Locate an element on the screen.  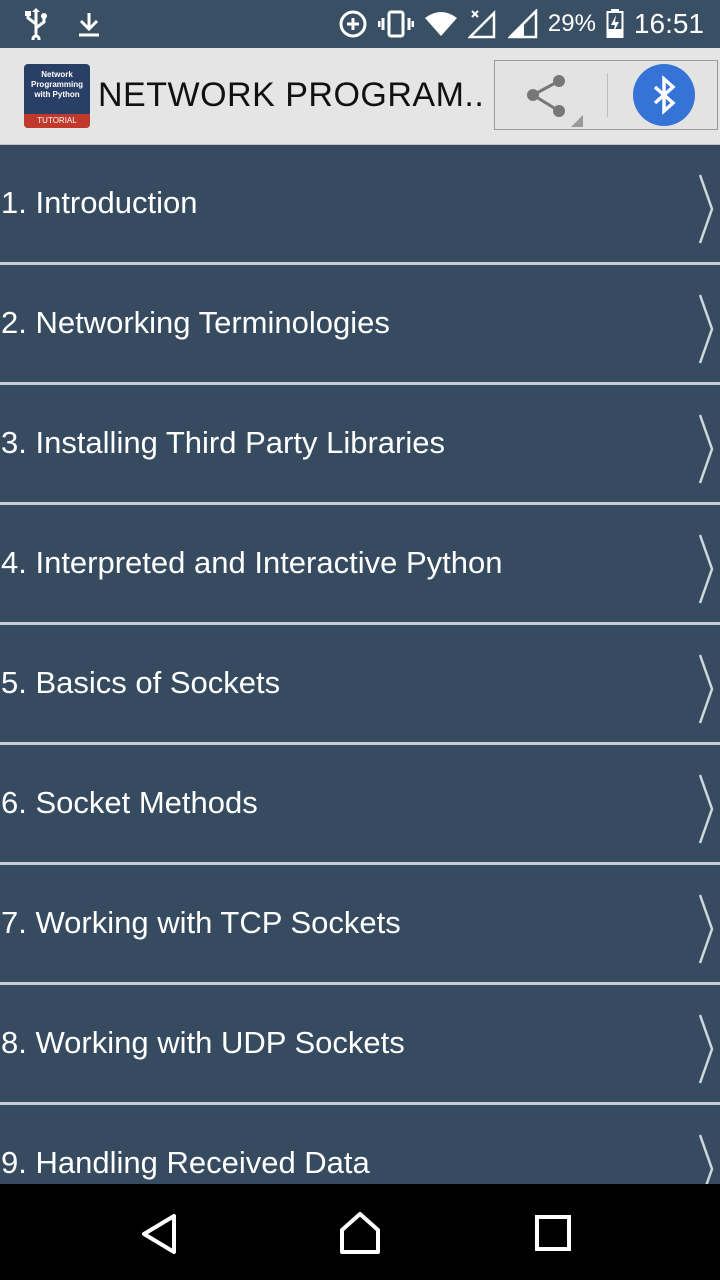
bluetooth-icon is located at coordinates (664, 95).